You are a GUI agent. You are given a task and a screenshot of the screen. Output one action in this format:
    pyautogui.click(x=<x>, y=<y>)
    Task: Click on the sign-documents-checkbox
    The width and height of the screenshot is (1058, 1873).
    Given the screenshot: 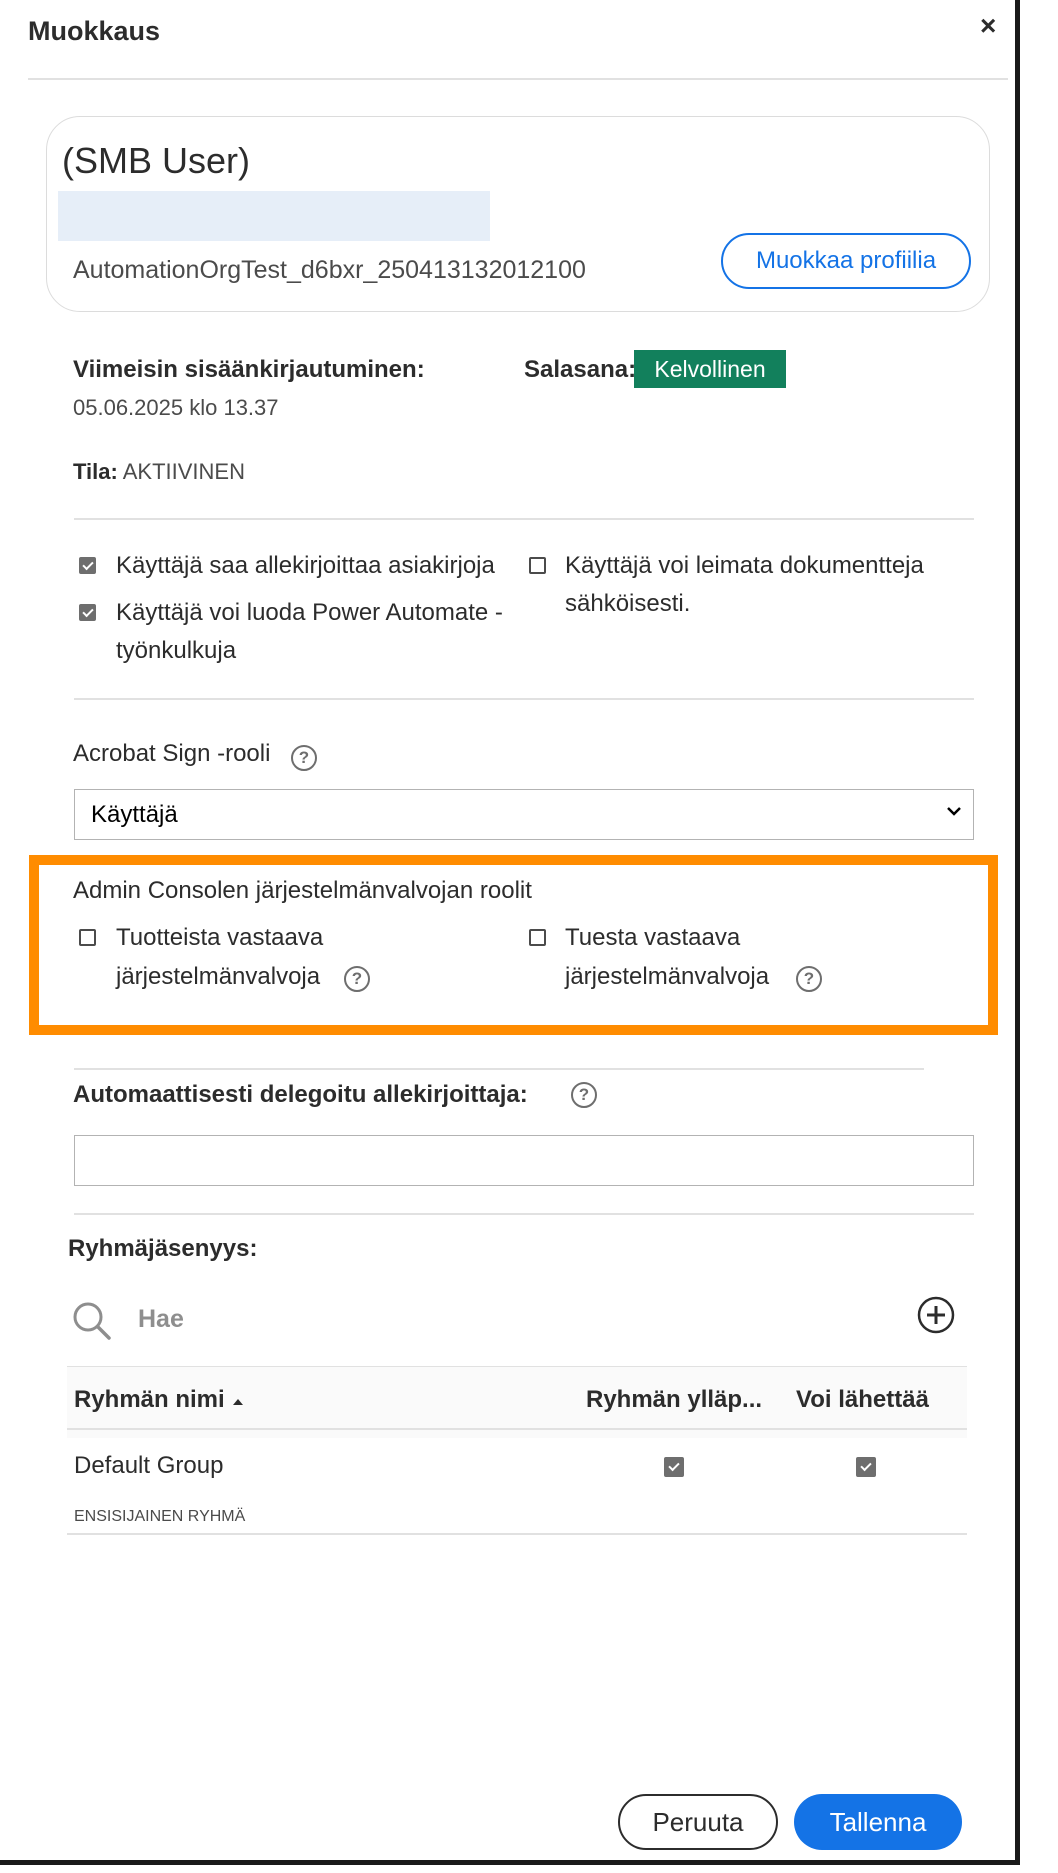 What is the action you would take?
    pyautogui.click(x=87, y=565)
    